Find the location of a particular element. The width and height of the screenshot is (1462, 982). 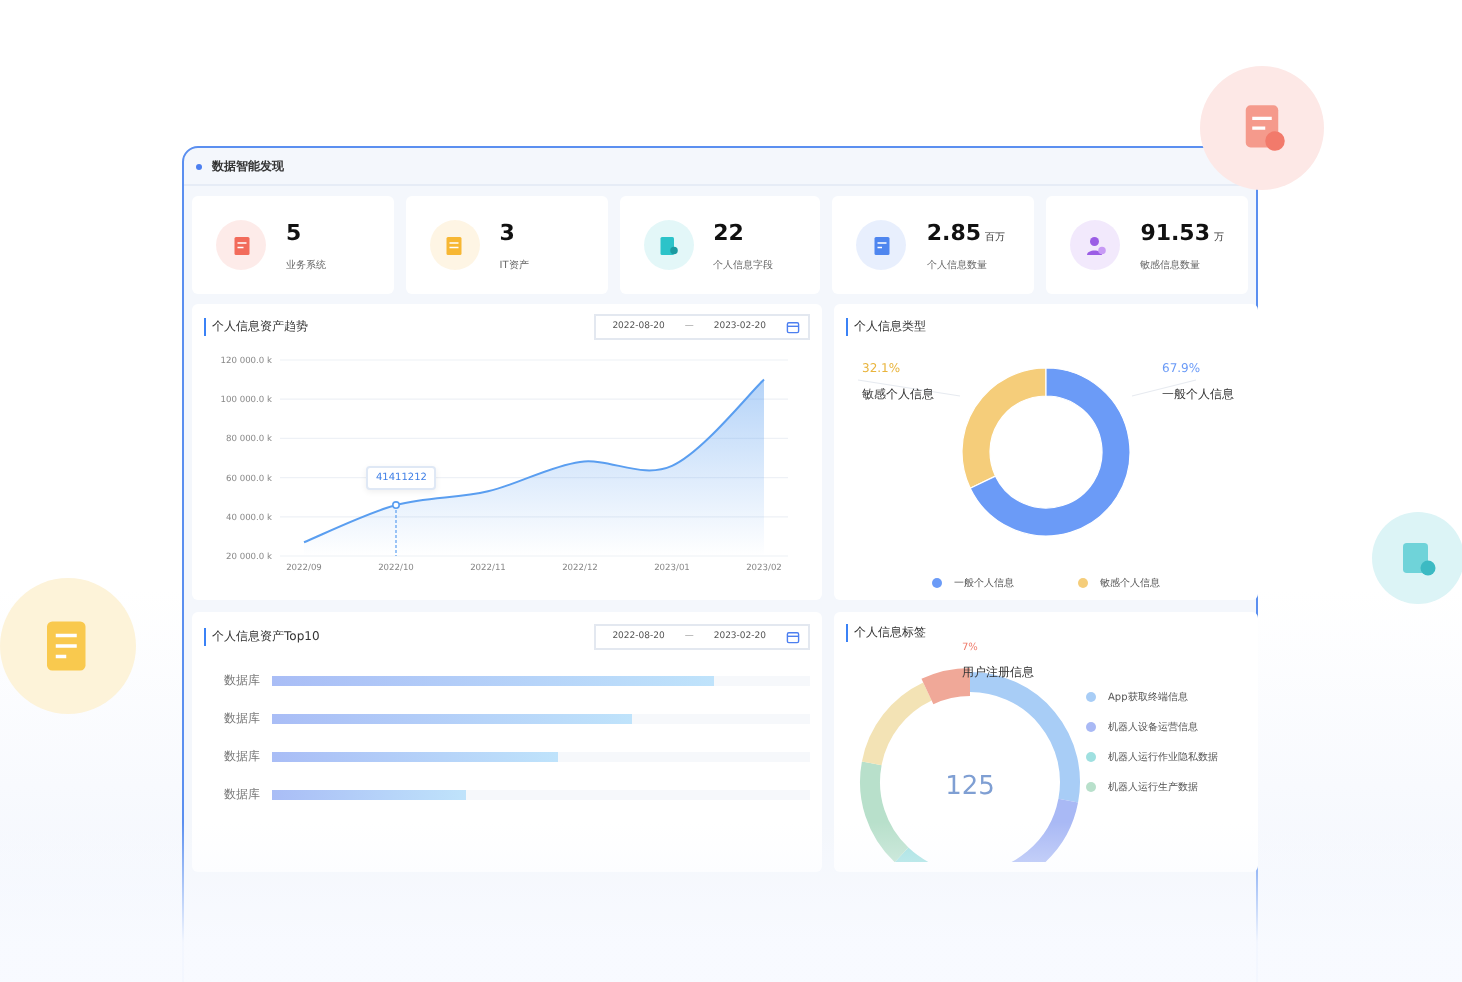

stat-value: 22 is located at coordinates (728, 232).